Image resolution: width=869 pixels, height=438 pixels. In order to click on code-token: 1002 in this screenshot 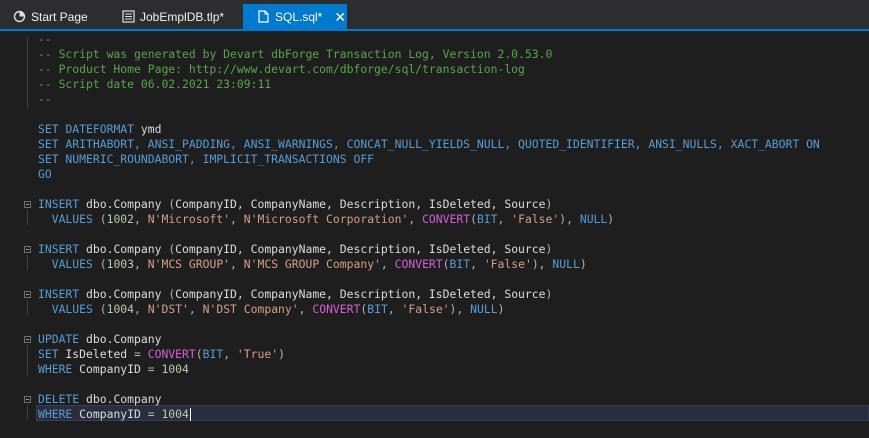, I will do `click(120, 219)`.